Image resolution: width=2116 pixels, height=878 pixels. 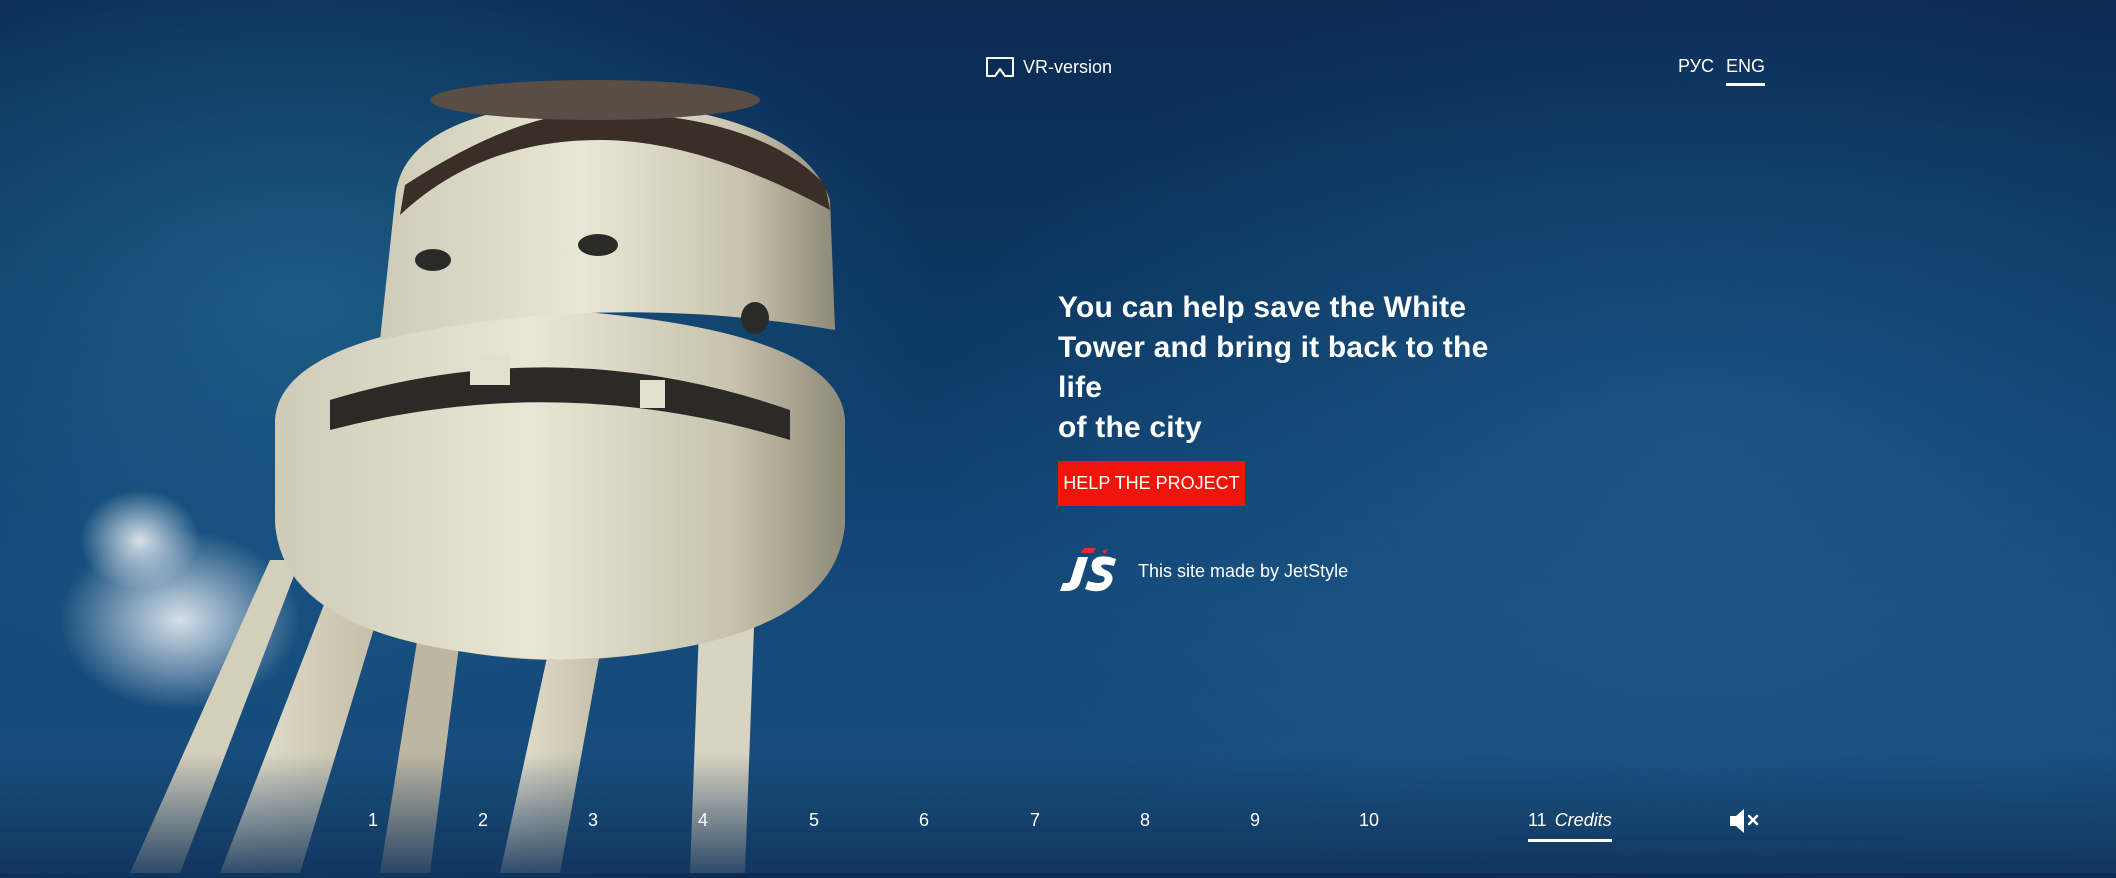 What do you see at coordinates (1746, 71) in the screenshot?
I see `lang-en: ENG` at bounding box center [1746, 71].